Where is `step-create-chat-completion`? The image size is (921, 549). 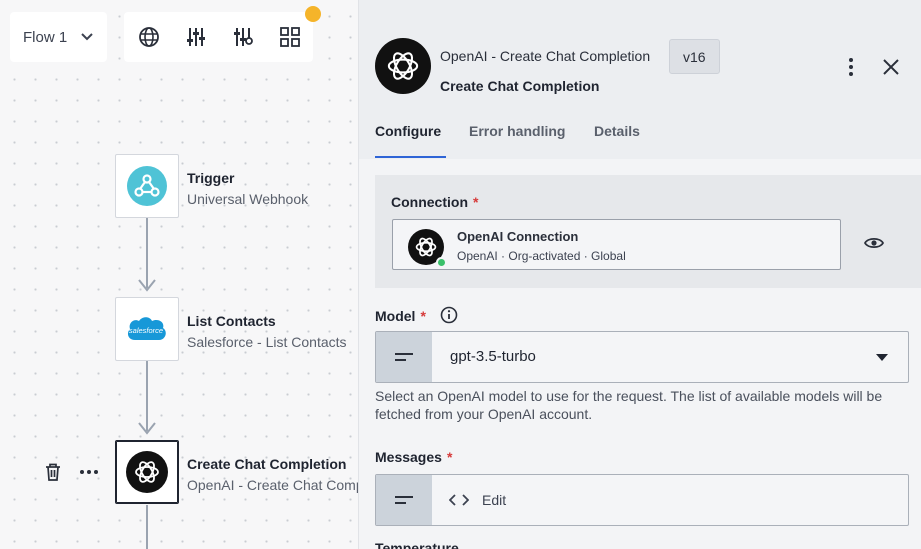
step-create-chat-completion is located at coordinates (147, 472).